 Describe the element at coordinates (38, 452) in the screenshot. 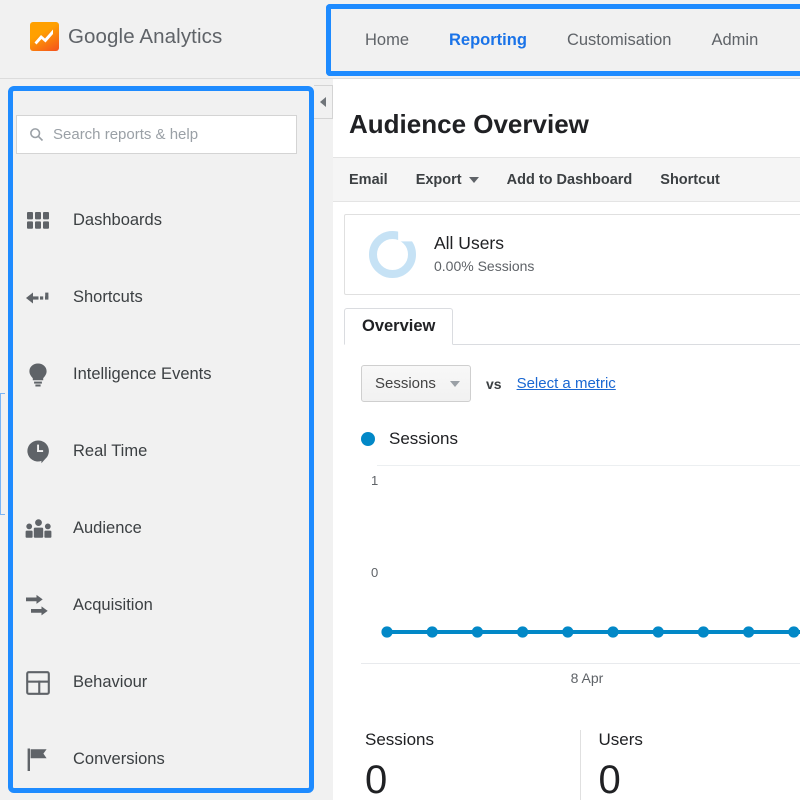

I see `clock-icon` at that location.